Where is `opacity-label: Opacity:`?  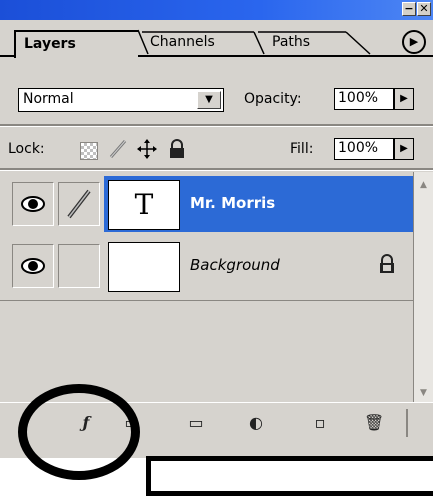
opacity-label: Opacity: is located at coordinates (273, 99).